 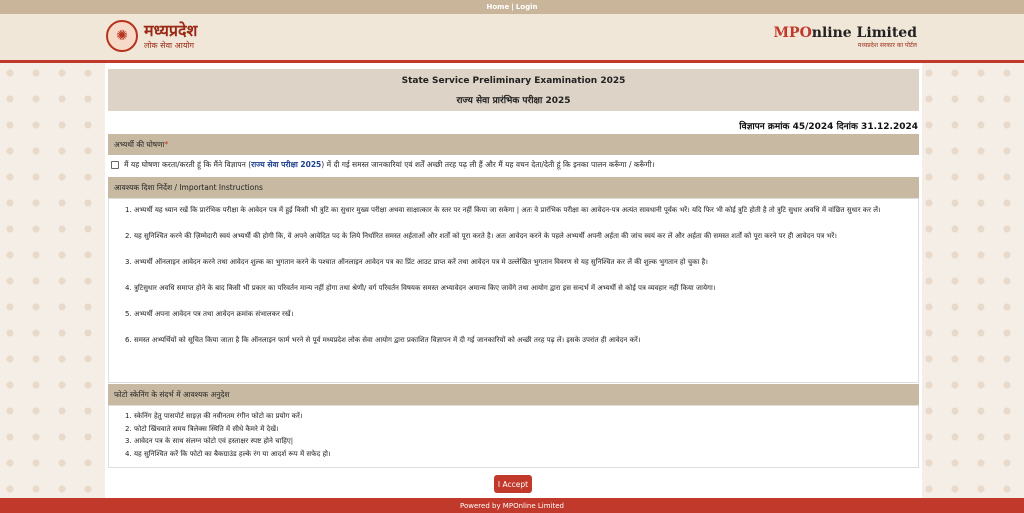 I want to click on advertisement-link: राज्य सेवा परीक्षा 2025, so click(x=286, y=165).